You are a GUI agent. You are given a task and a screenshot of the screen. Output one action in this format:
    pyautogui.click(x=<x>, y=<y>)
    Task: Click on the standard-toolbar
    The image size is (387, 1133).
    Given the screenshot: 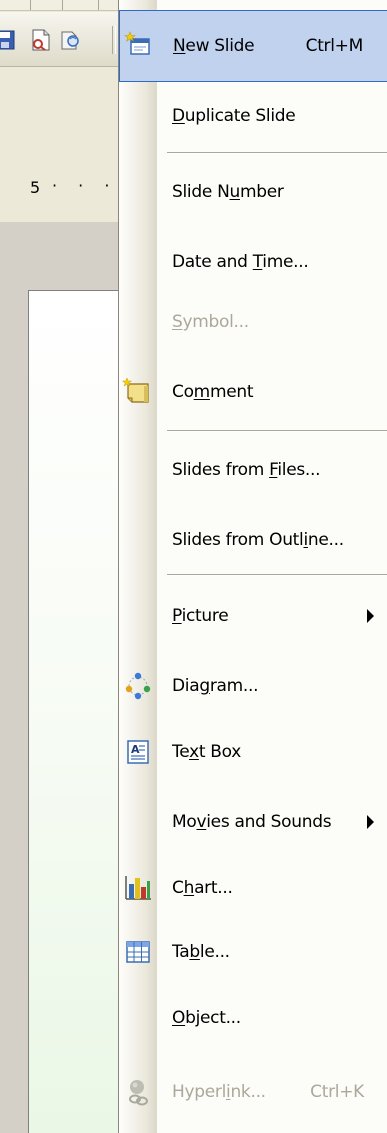 What is the action you would take?
    pyautogui.click(x=61, y=39)
    